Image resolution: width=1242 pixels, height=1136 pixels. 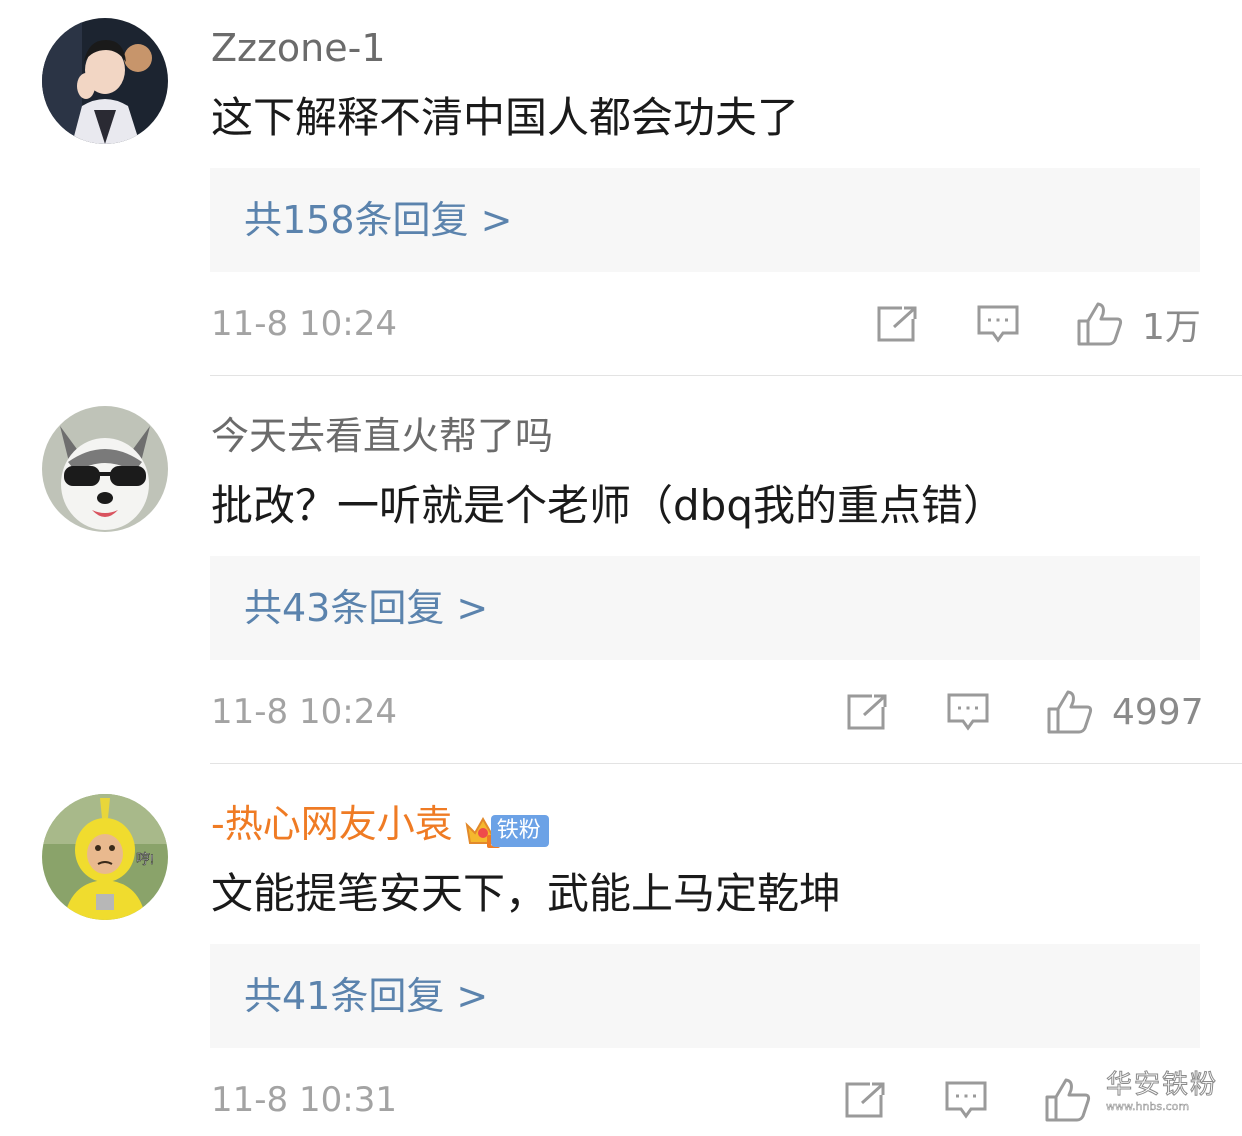 I want to click on view-replies-link: 共158条回复 >, so click(x=378, y=220).